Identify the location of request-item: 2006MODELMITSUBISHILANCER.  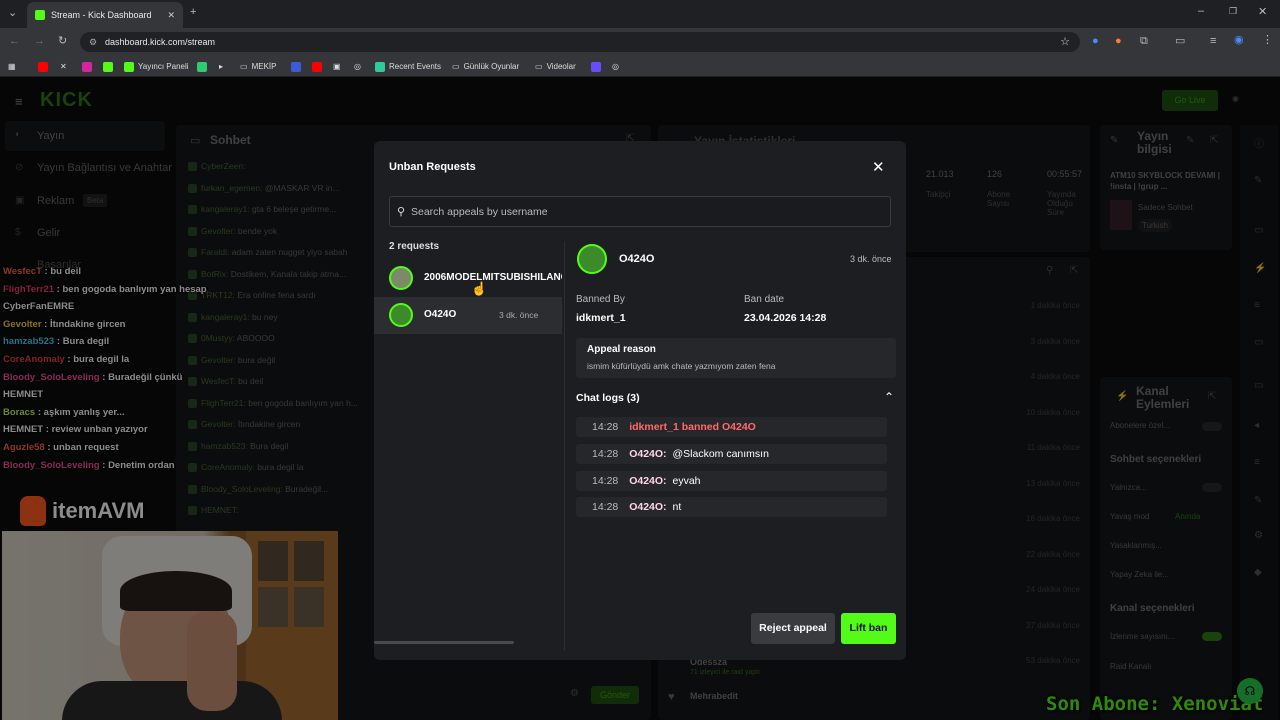
(468, 278).